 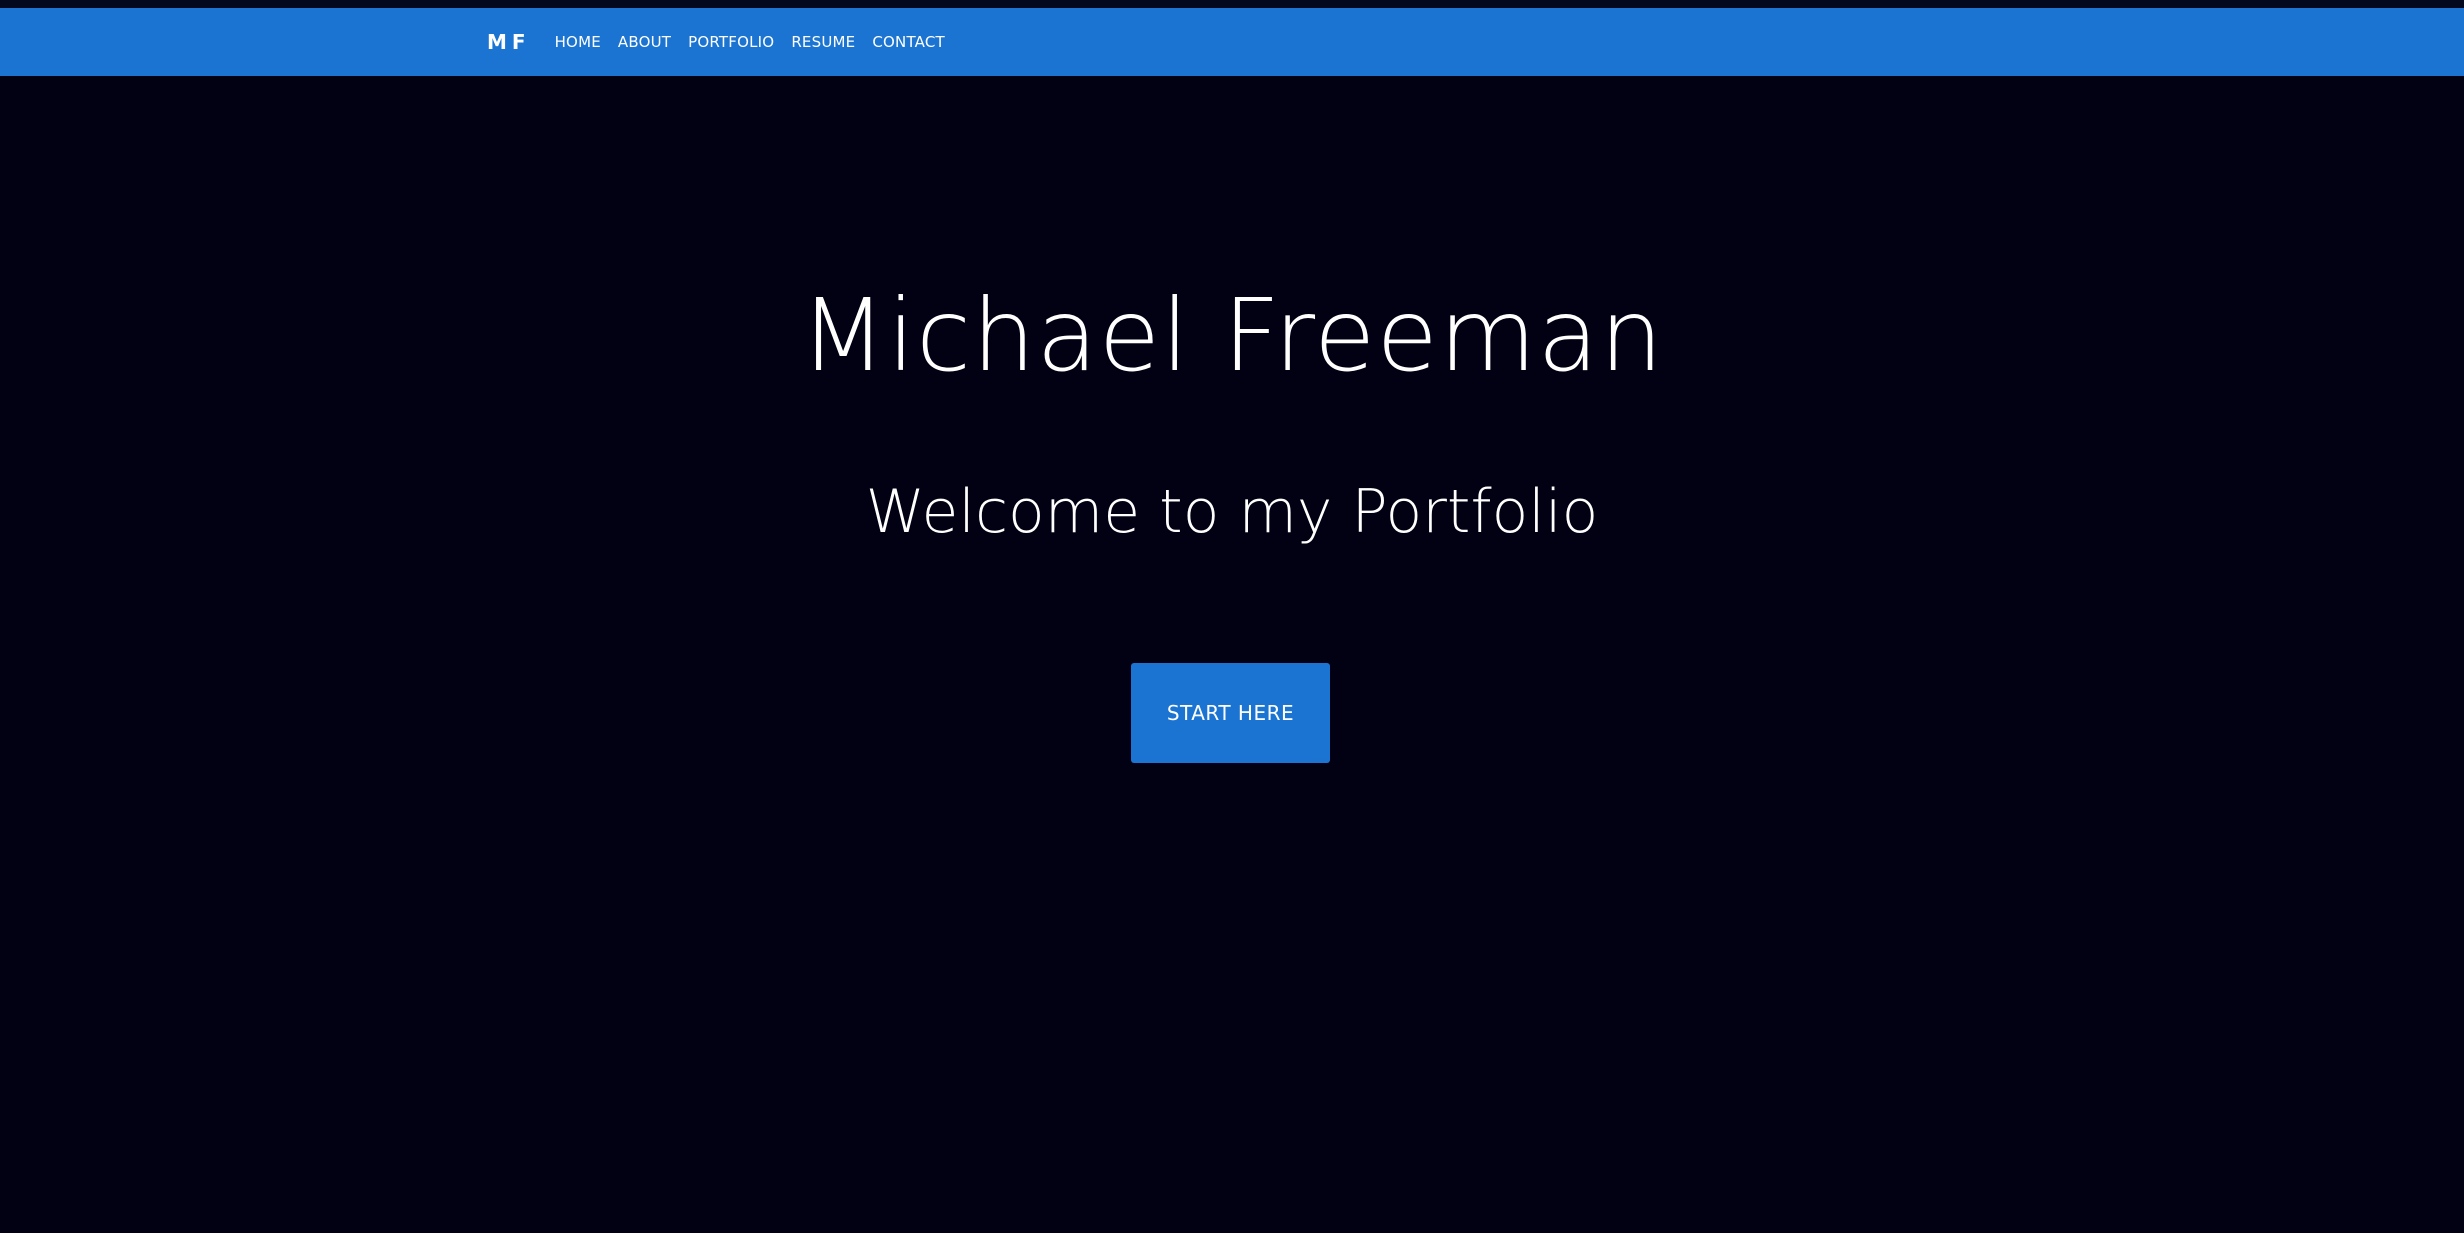 What do you see at coordinates (578, 42) in the screenshot?
I see `nav-link-home: HOME` at bounding box center [578, 42].